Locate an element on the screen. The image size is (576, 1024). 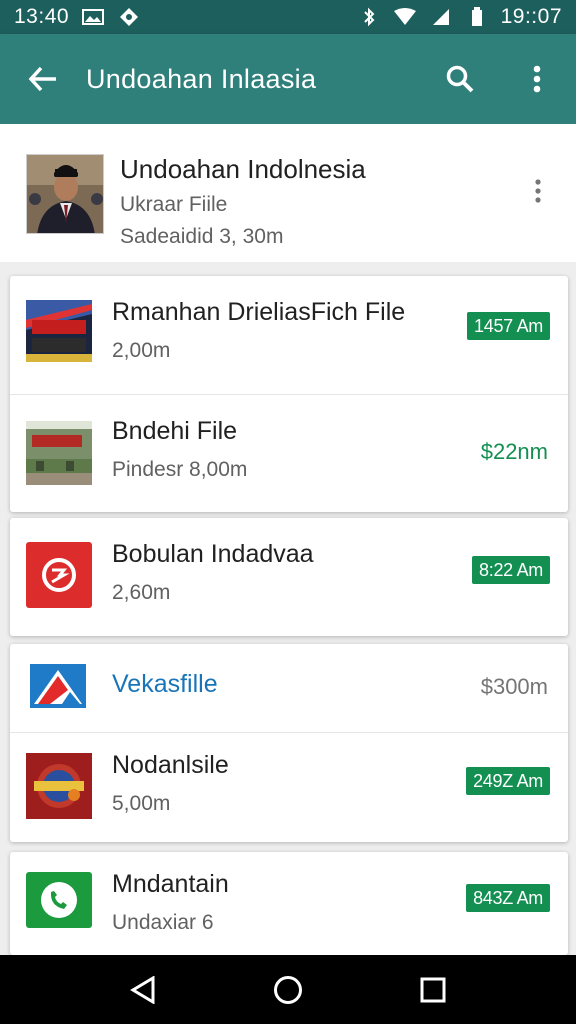
status-bar: 13:40 19::07 is located at coordinates (288, 17).